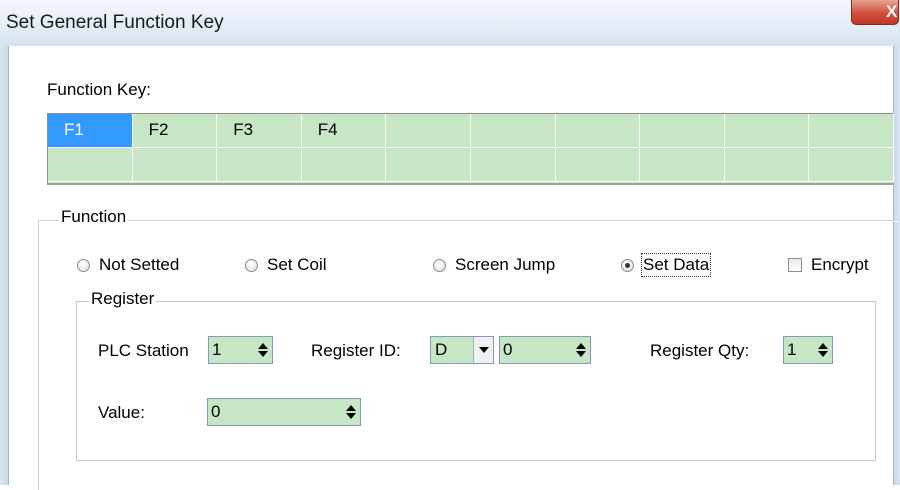 This screenshot has height=490, width=900. What do you see at coordinates (483, 350) in the screenshot?
I see `chevron-down-icon` at bounding box center [483, 350].